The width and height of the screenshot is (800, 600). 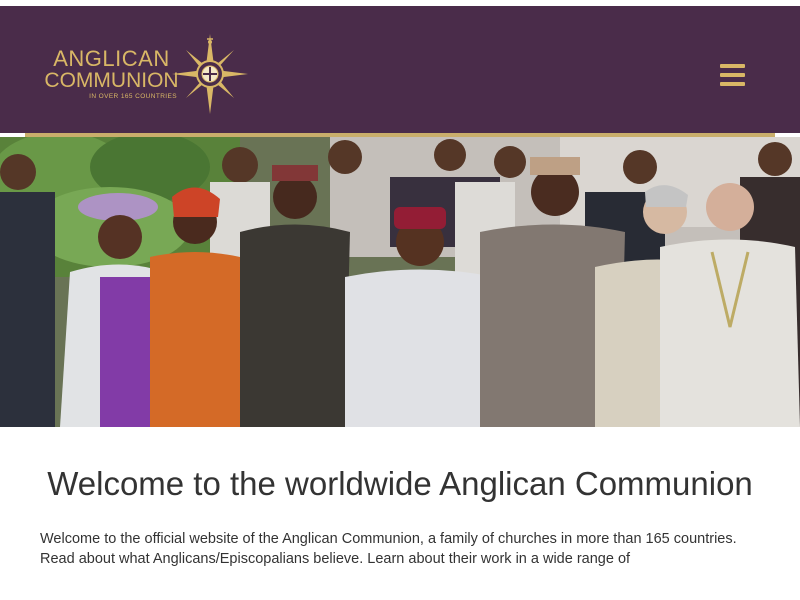 I want to click on logo-line-2: COMMUNION, so click(x=111, y=80).